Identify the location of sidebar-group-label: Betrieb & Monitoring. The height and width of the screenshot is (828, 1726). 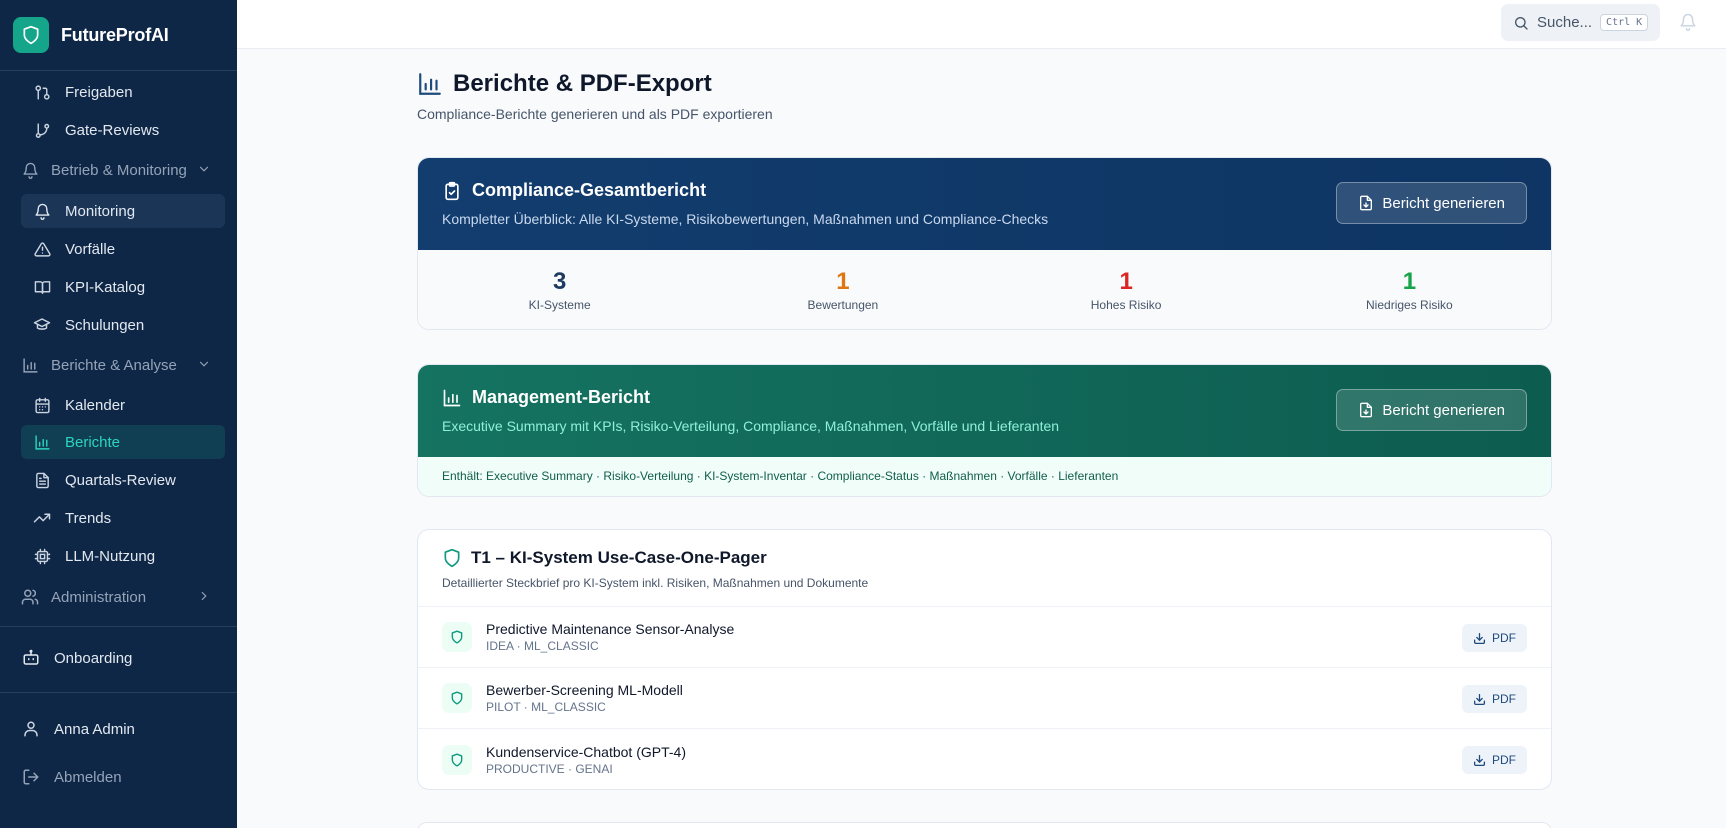
(119, 170).